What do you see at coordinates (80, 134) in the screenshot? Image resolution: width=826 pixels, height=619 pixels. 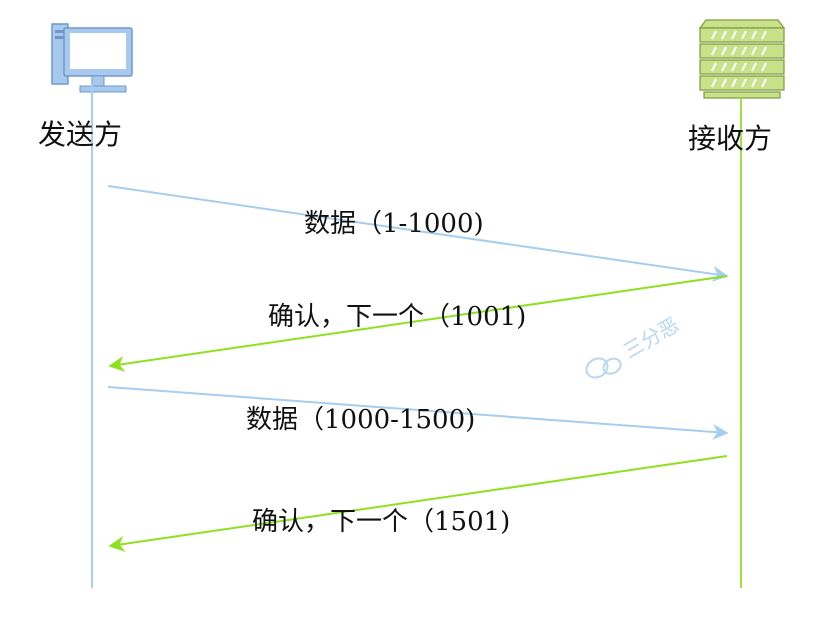 I see `sender-label: 发送方` at bounding box center [80, 134].